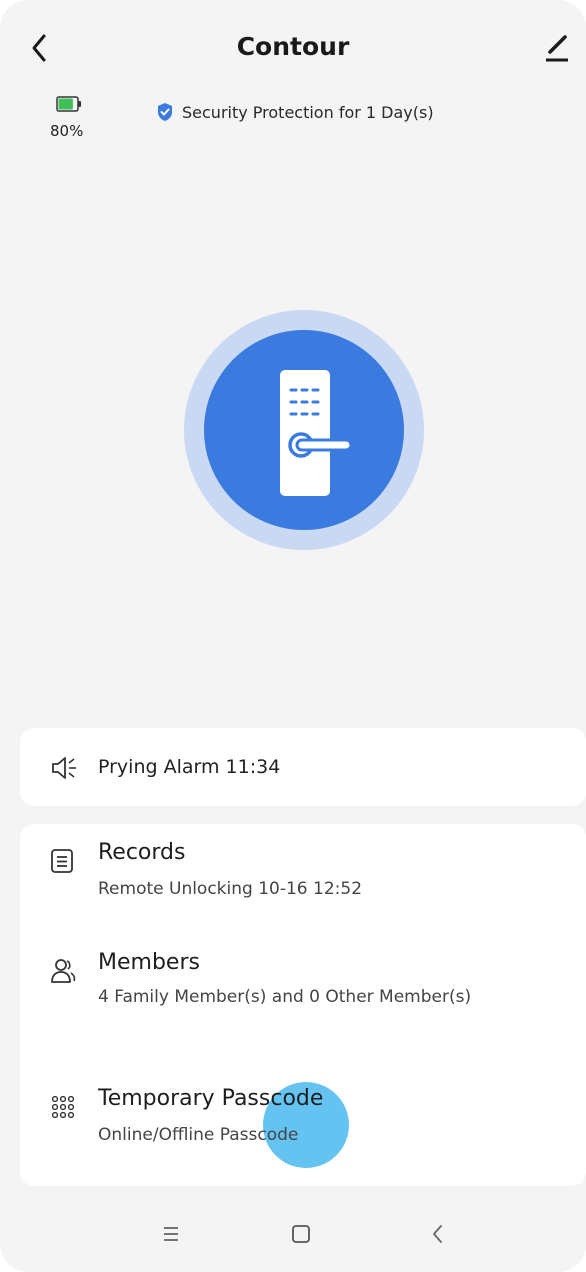  I want to click on nav-home-button, so click(301, 1234).